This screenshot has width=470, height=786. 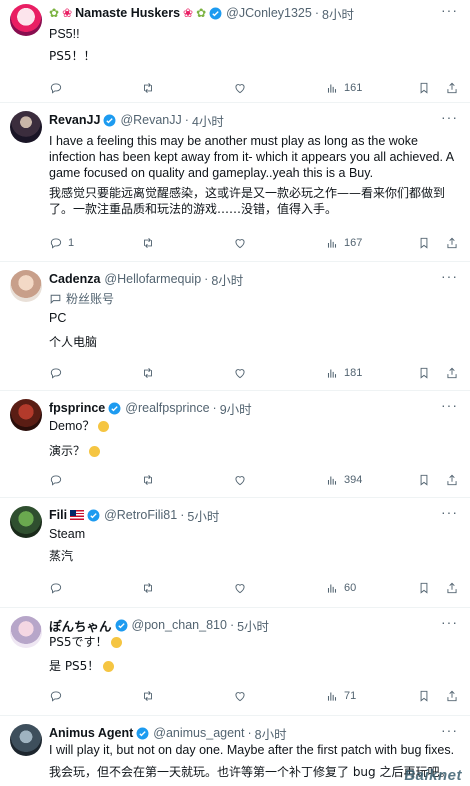 What do you see at coordinates (208, 120) in the screenshot?
I see `timestamp: 4小时` at bounding box center [208, 120].